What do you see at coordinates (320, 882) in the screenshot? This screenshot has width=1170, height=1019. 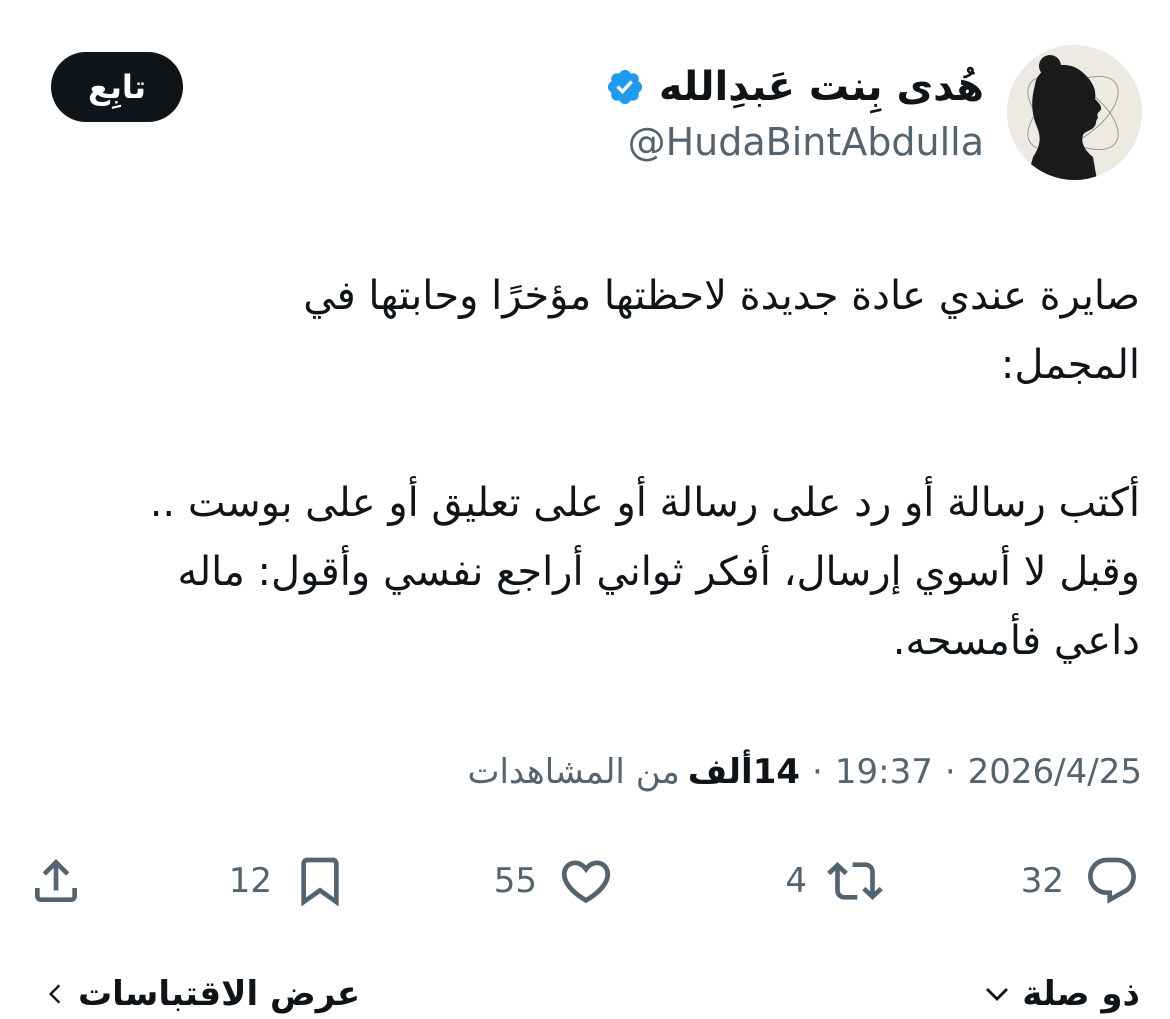 I see `bookmark-icon` at bounding box center [320, 882].